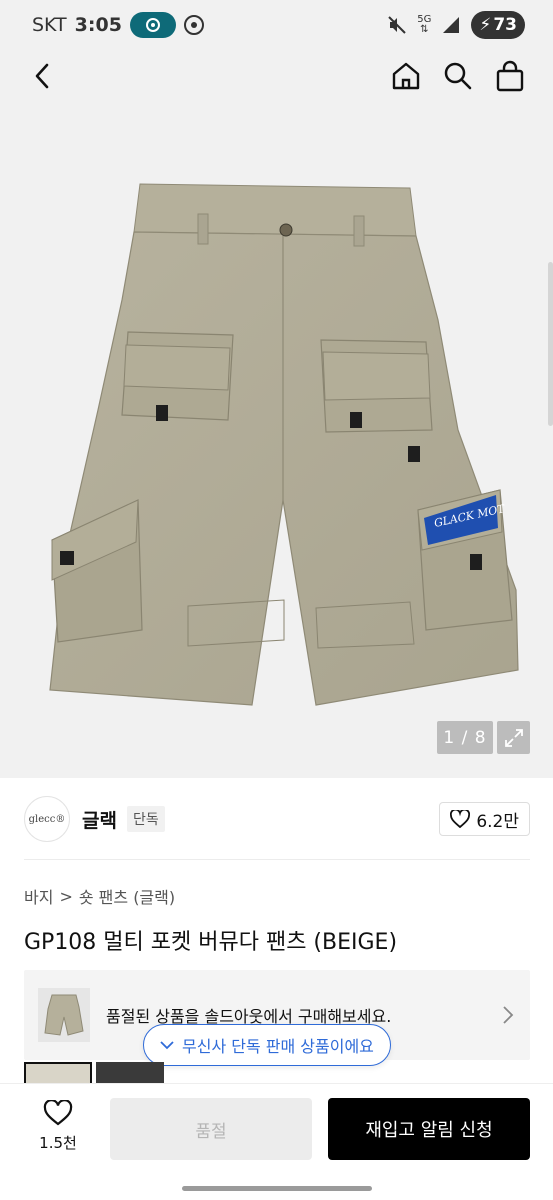 The height and width of the screenshot is (1200, 553). Describe the element at coordinates (497, 821) in the screenshot. I see `brand-like-count: 6.2만` at that location.